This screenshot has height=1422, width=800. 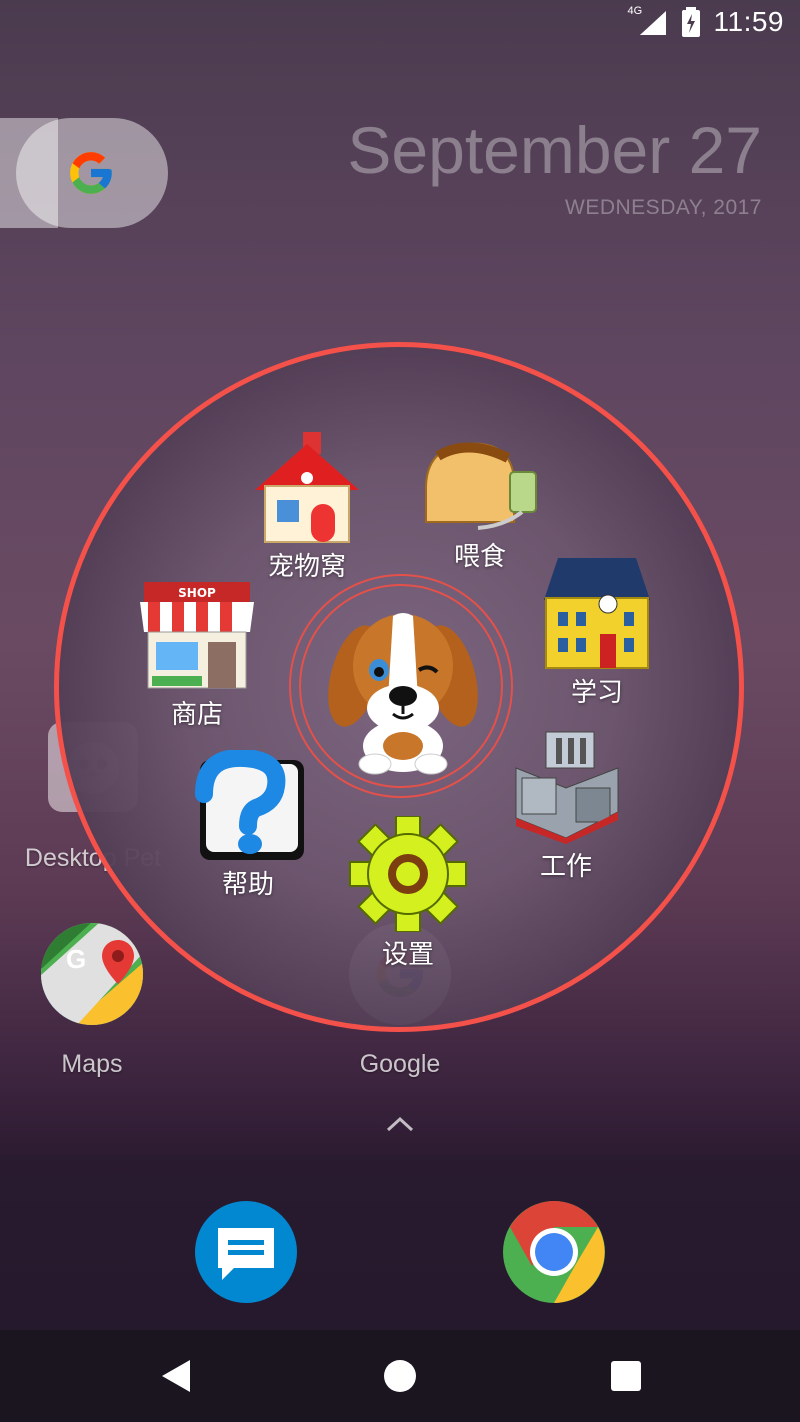 I want to click on date-main: September 27, so click(x=554, y=150).